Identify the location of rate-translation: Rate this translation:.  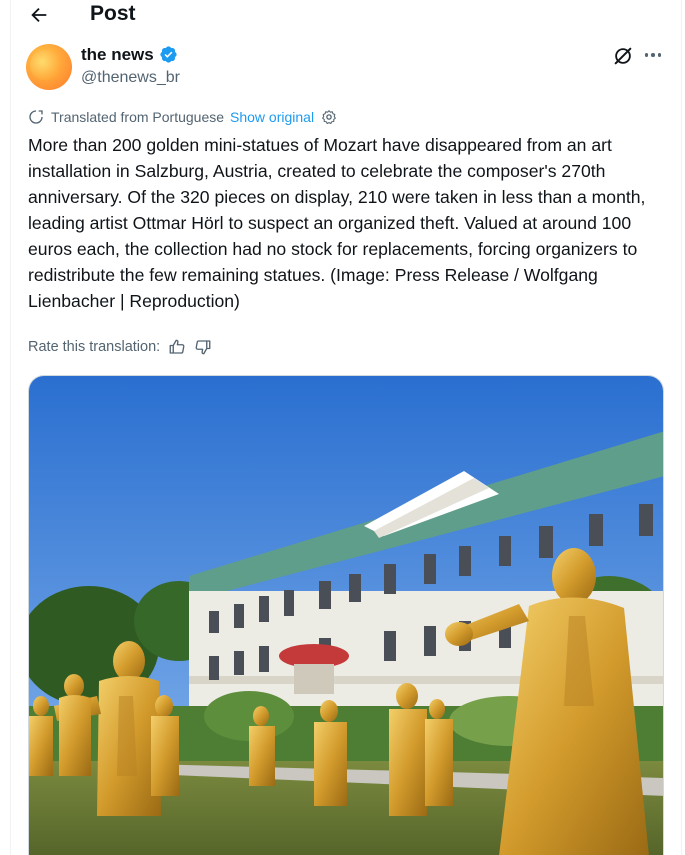
(120, 347).